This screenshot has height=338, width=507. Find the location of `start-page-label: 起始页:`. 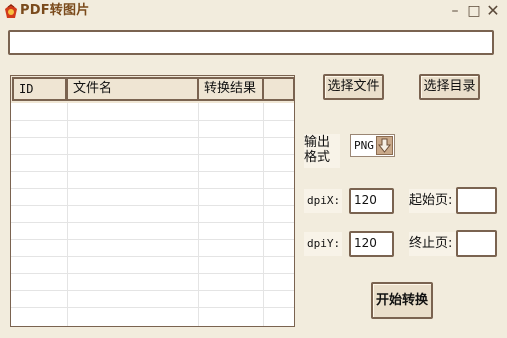

start-page-label: 起始页: is located at coordinates (433, 201).